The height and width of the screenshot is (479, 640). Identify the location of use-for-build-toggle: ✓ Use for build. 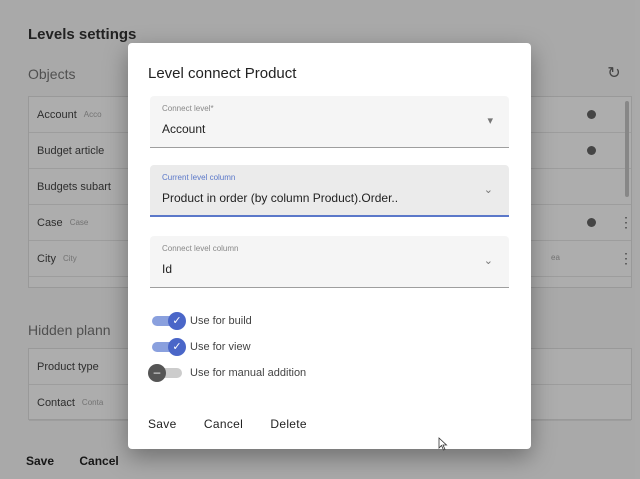
(201, 321).